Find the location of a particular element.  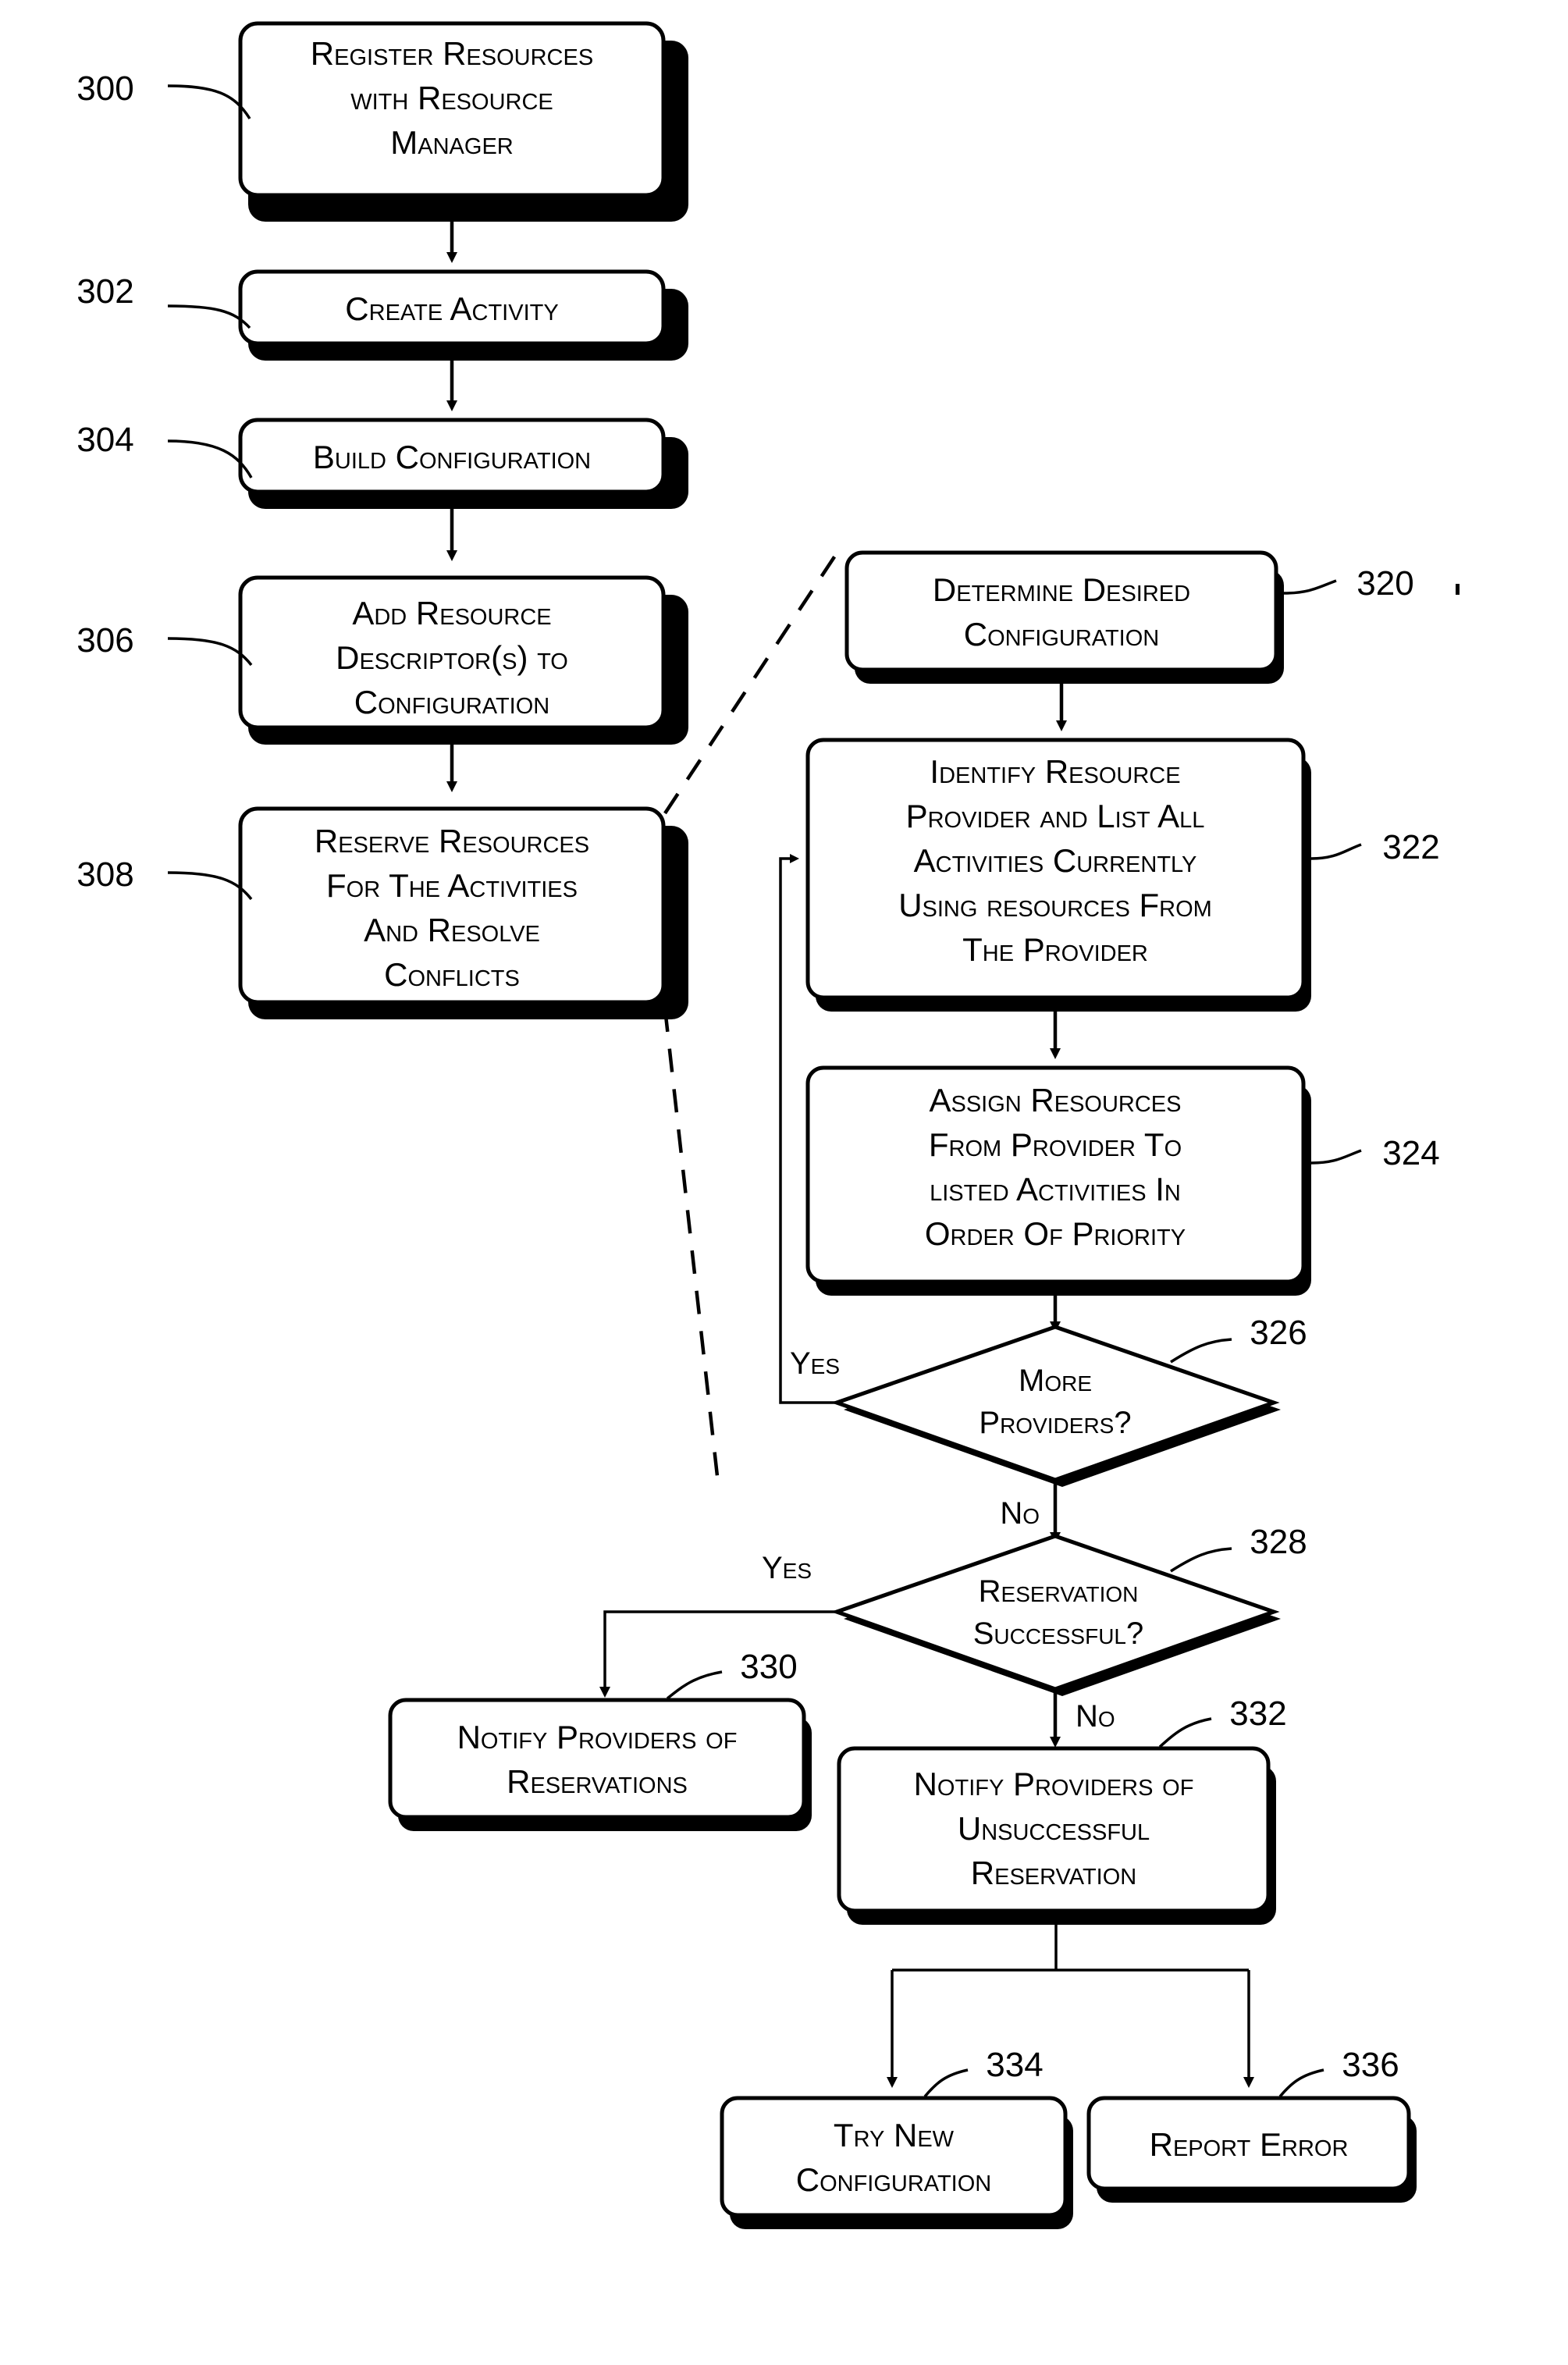

scan-speck is located at coordinates (1458, 589).